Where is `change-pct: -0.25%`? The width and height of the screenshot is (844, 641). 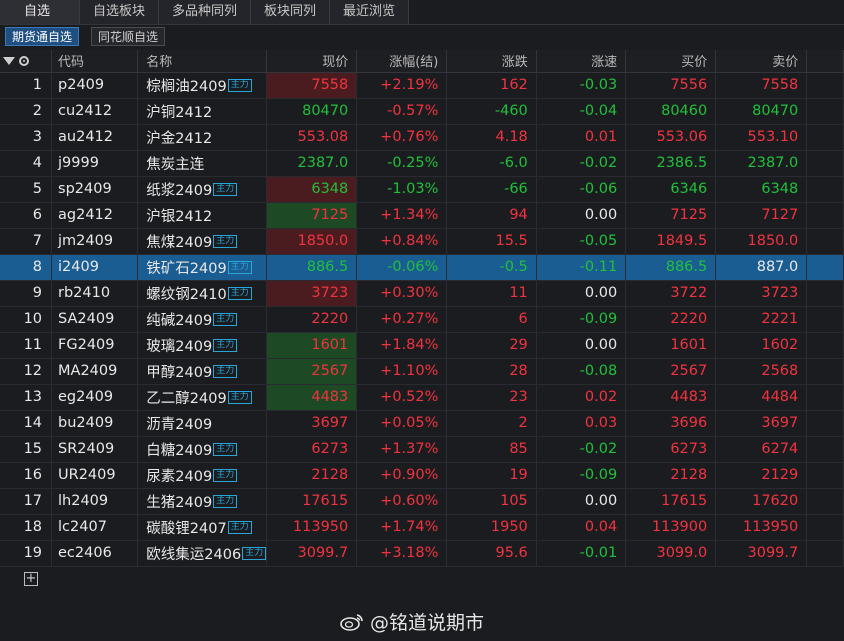
change-pct: -0.25% is located at coordinates (402, 163).